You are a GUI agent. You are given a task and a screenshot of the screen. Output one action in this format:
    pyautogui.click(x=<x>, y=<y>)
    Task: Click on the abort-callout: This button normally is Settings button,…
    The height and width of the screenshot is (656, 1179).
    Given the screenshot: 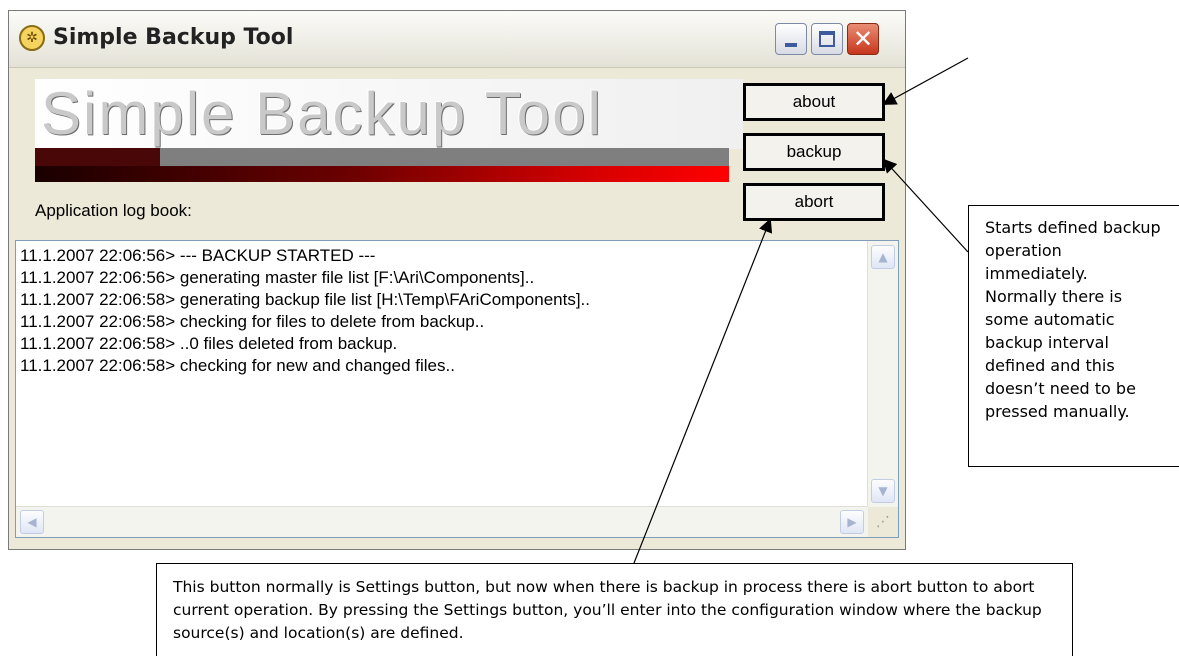 What is the action you would take?
    pyautogui.click(x=614, y=609)
    